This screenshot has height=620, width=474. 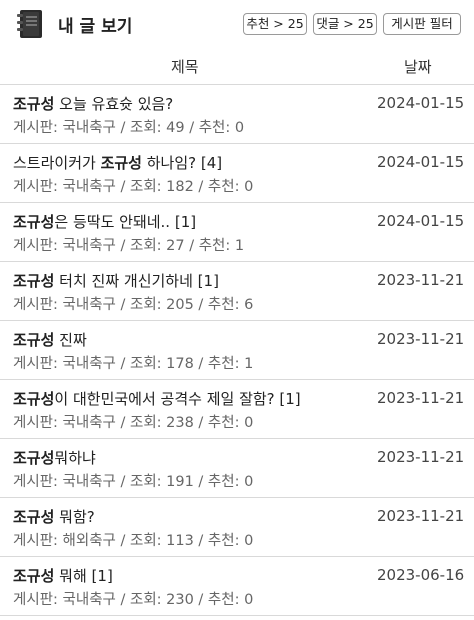 What do you see at coordinates (421, 575) in the screenshot?
I see `post-date: 2023-06-16` at bounding box center [421, 575].